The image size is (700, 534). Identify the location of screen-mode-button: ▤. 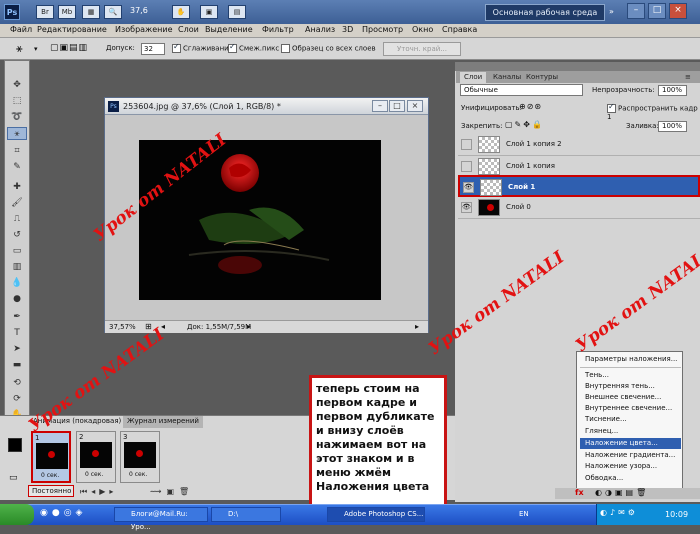
(237, 12).